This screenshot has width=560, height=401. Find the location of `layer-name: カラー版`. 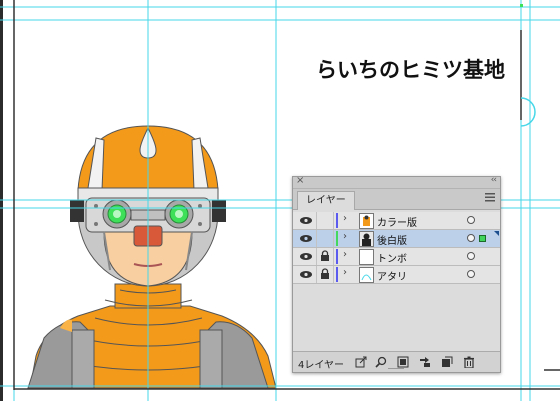

layer-name: カラー版 is located at coordinates (397, 221).